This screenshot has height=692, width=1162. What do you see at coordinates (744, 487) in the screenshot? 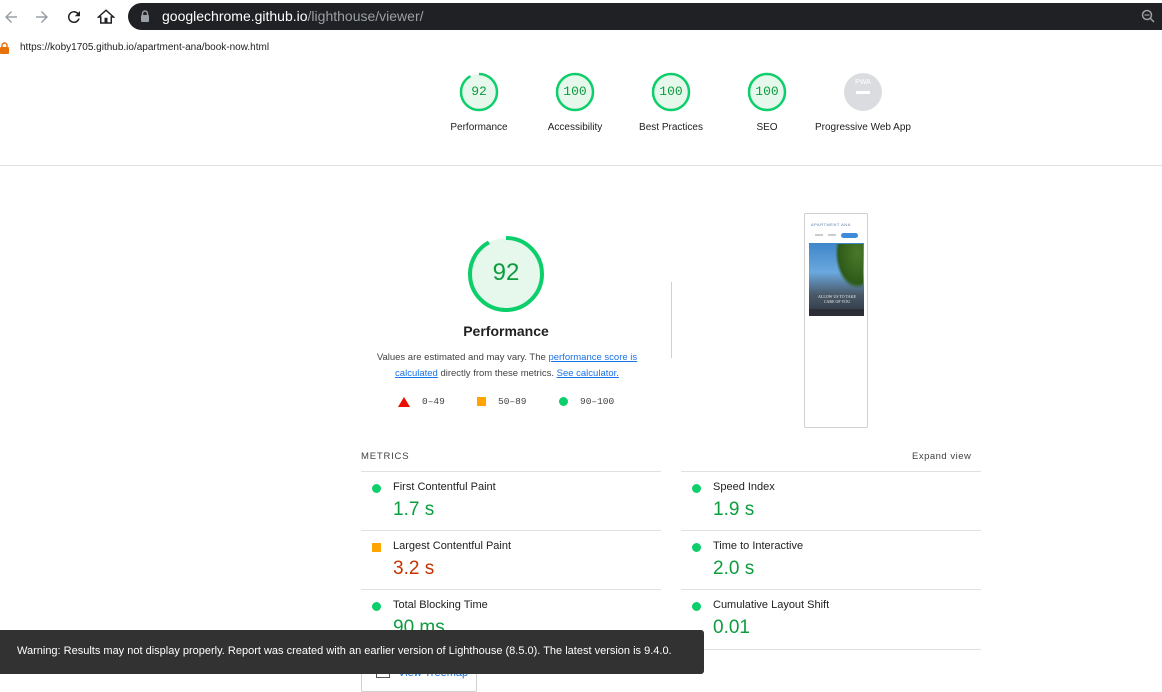
I see `metric-name: Speed Index` at bounding box center [744, 487].